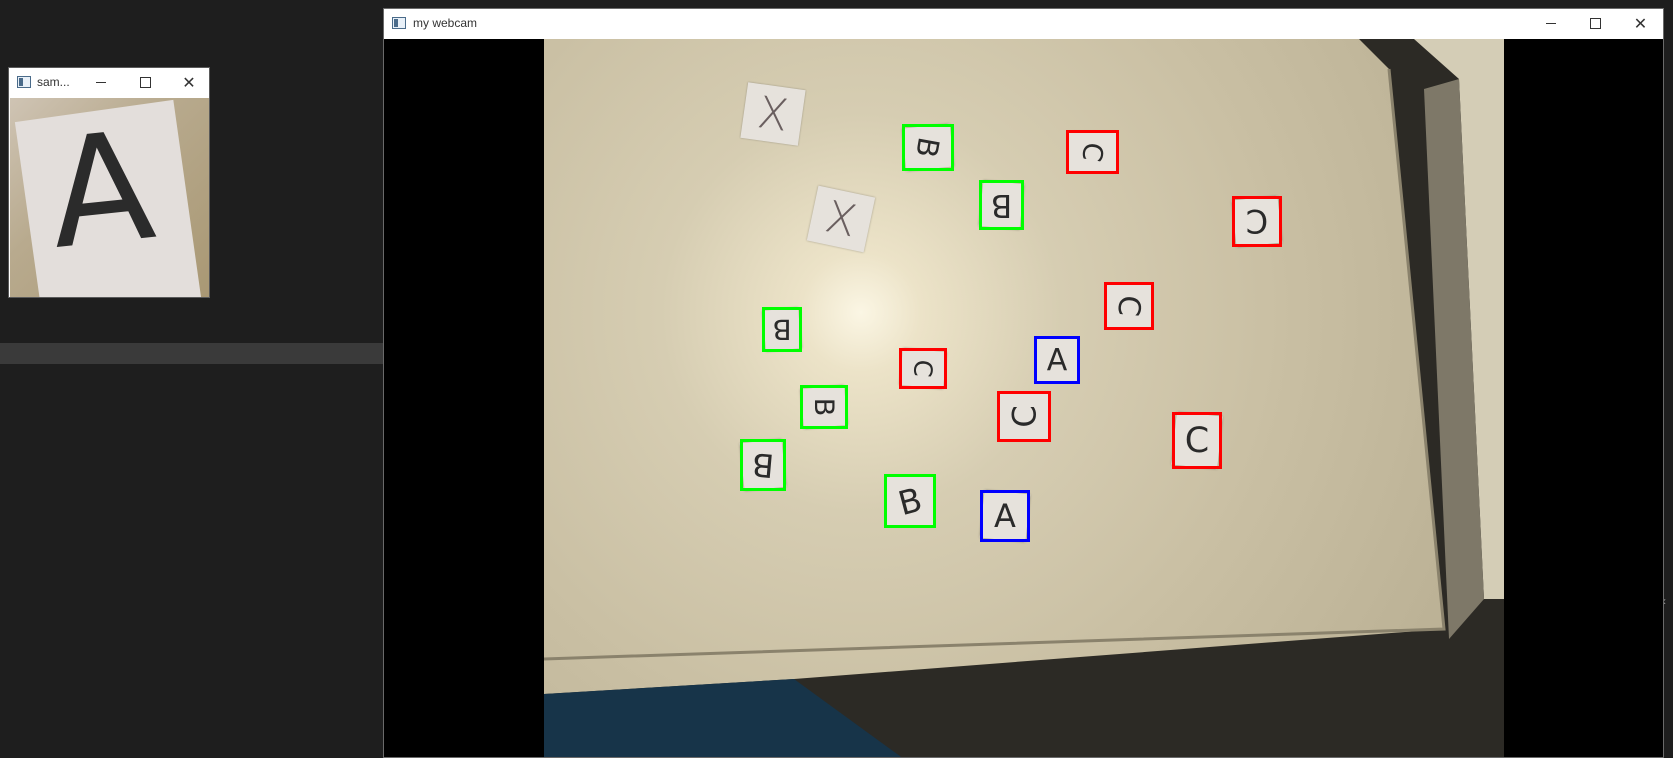 The image size is (1673, 758). I want to click on sample-window: sam... ✕ A, so click(109, 182).